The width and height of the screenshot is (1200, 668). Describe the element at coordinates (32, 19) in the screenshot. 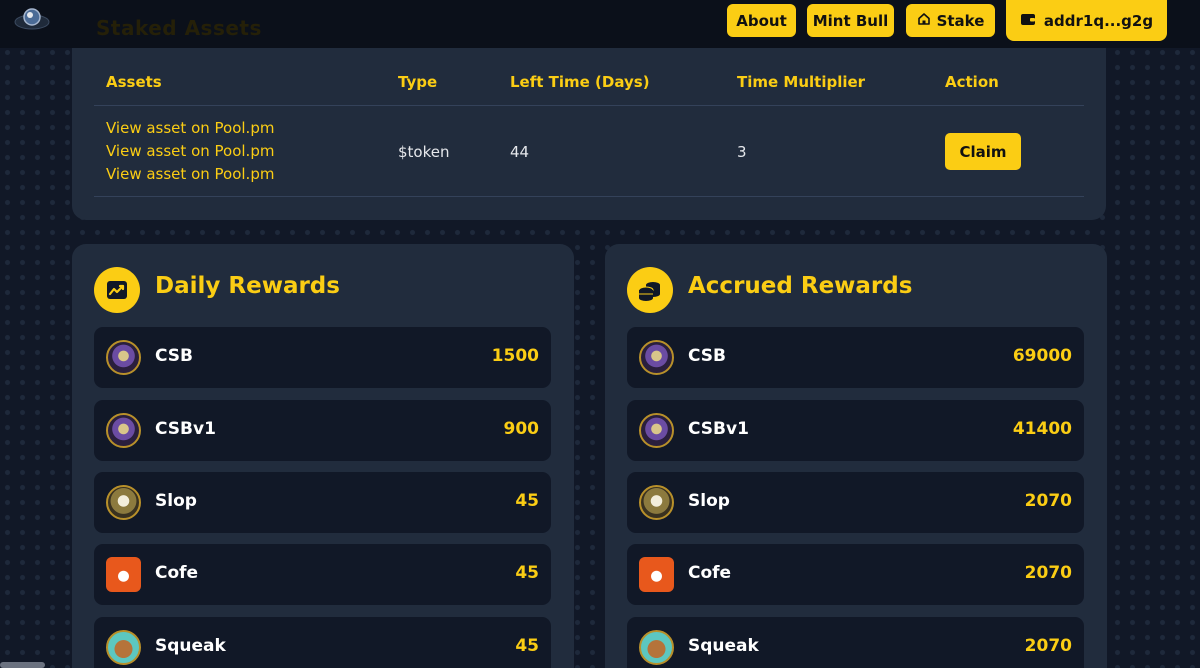

I see `site-logo` at that location.